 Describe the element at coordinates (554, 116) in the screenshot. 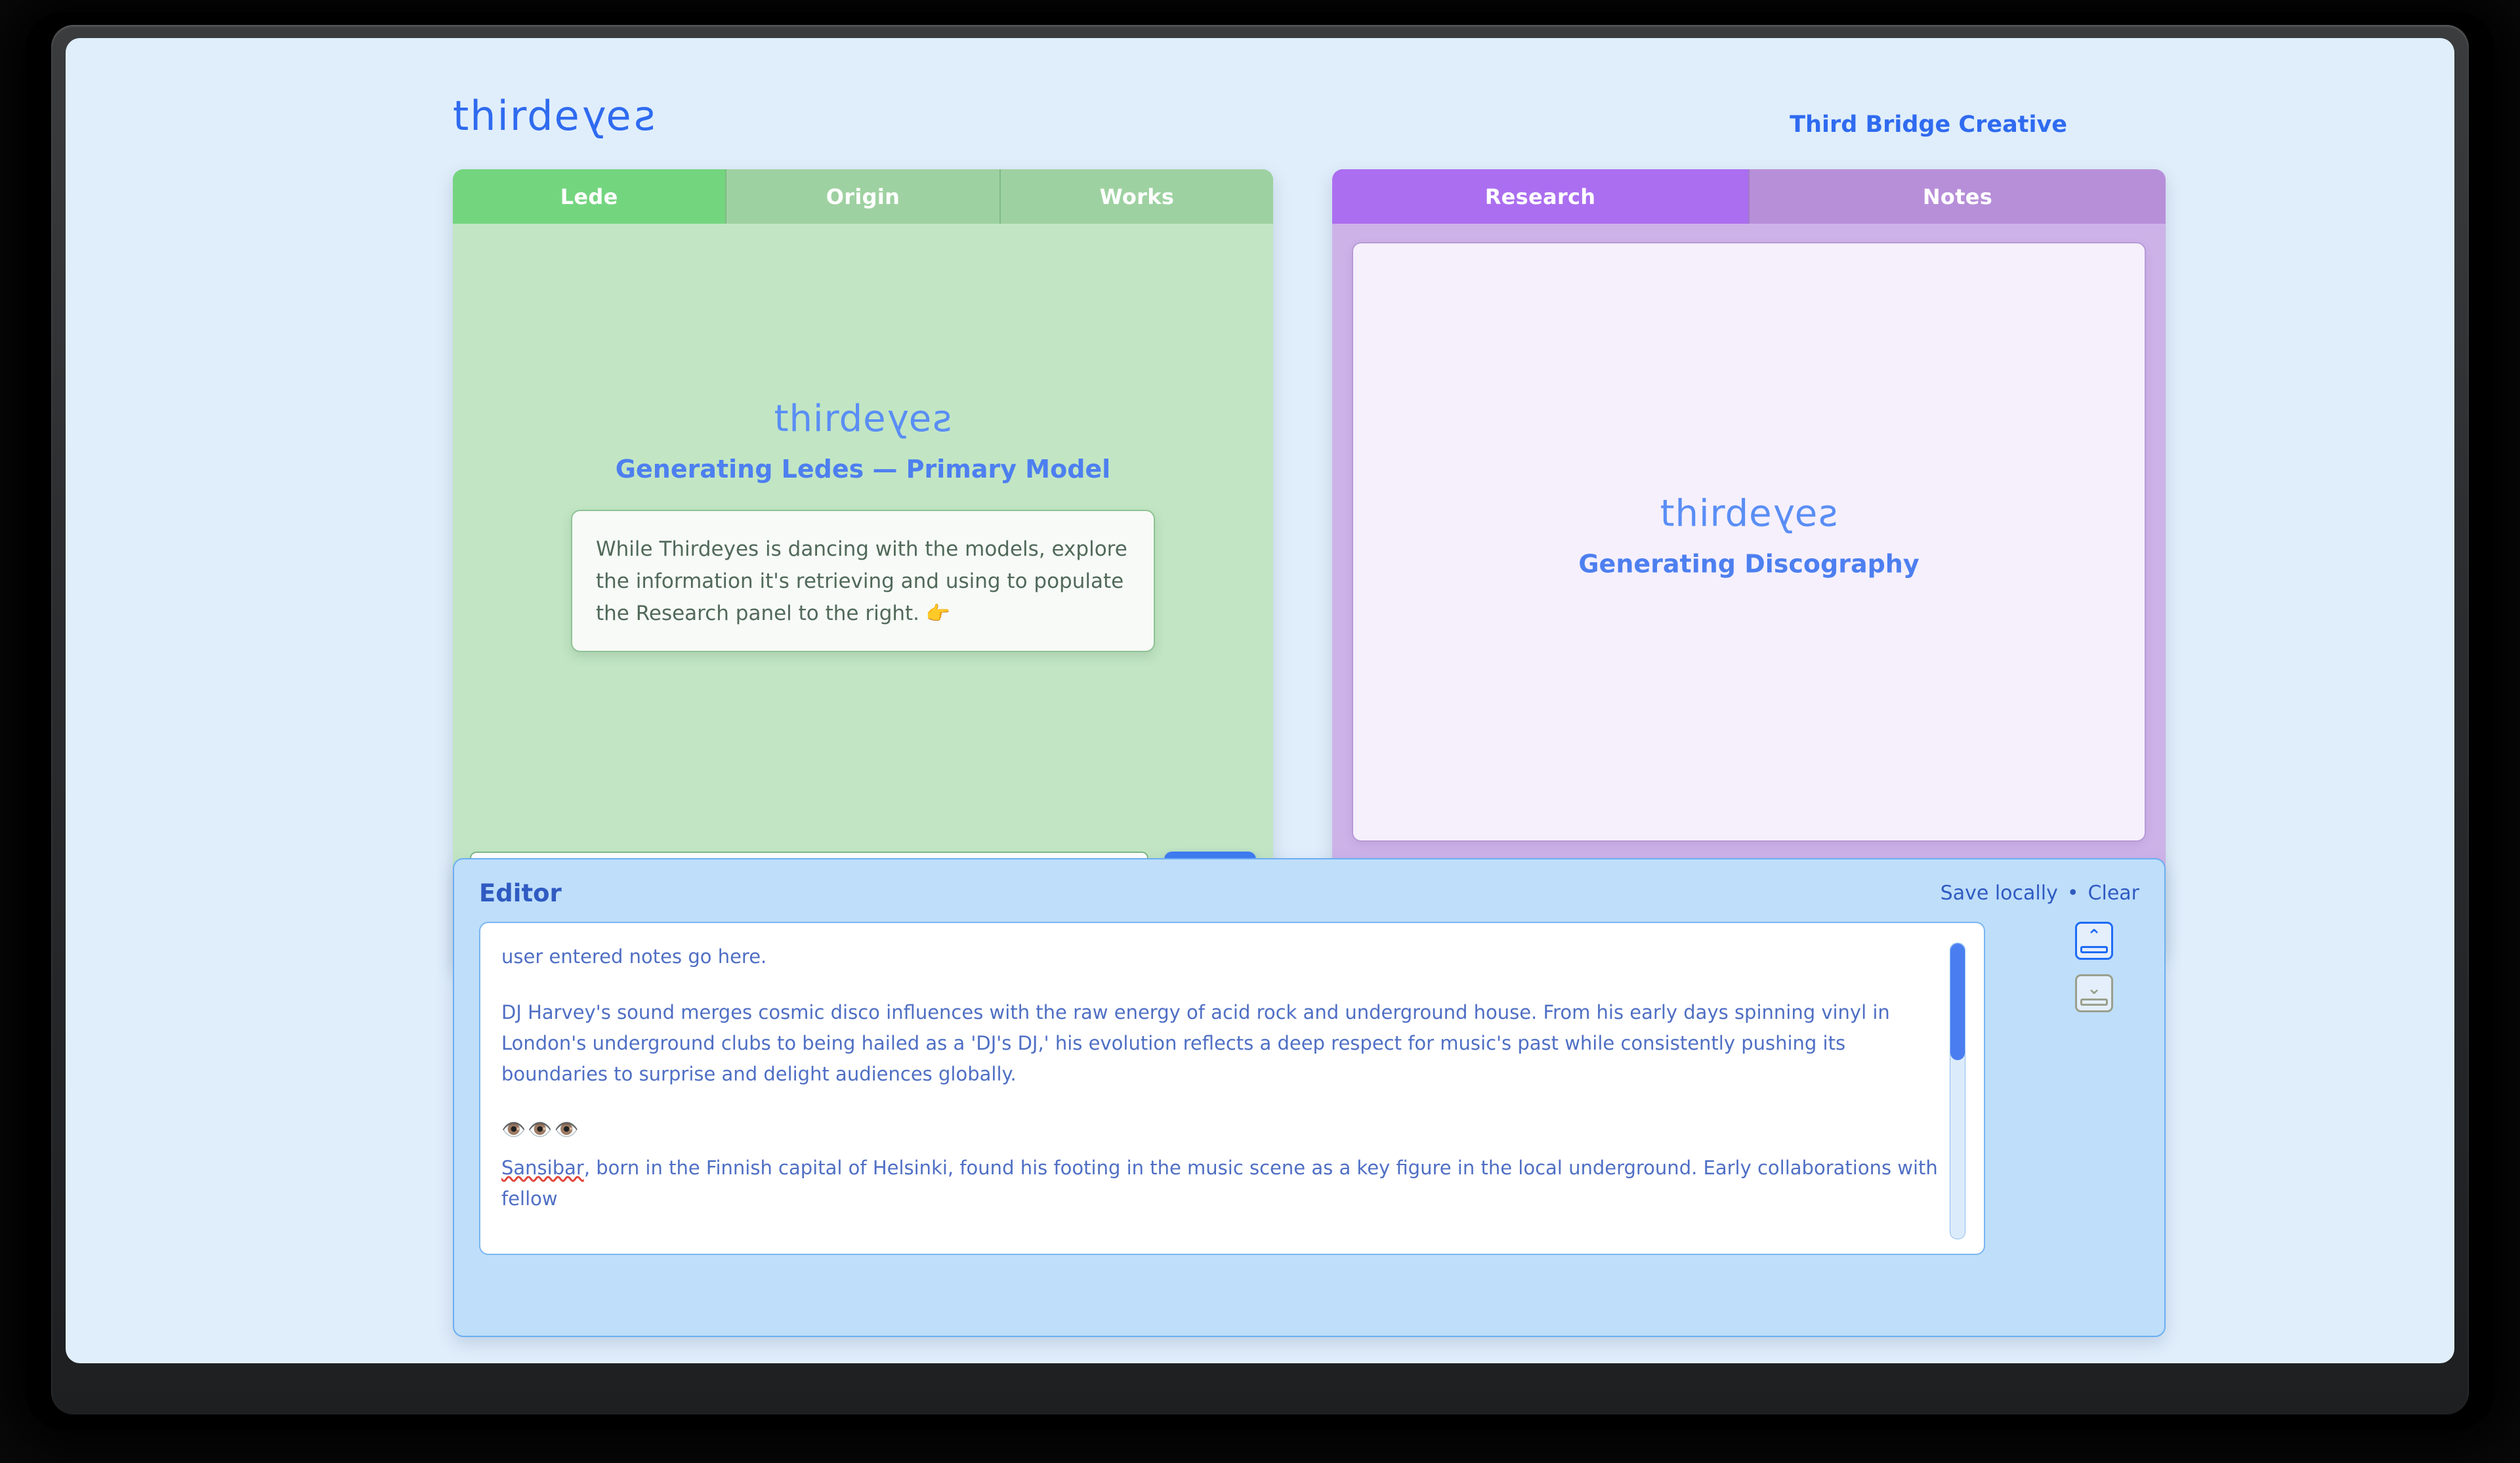

I see `brand-logo: thirdeyes` at that location.